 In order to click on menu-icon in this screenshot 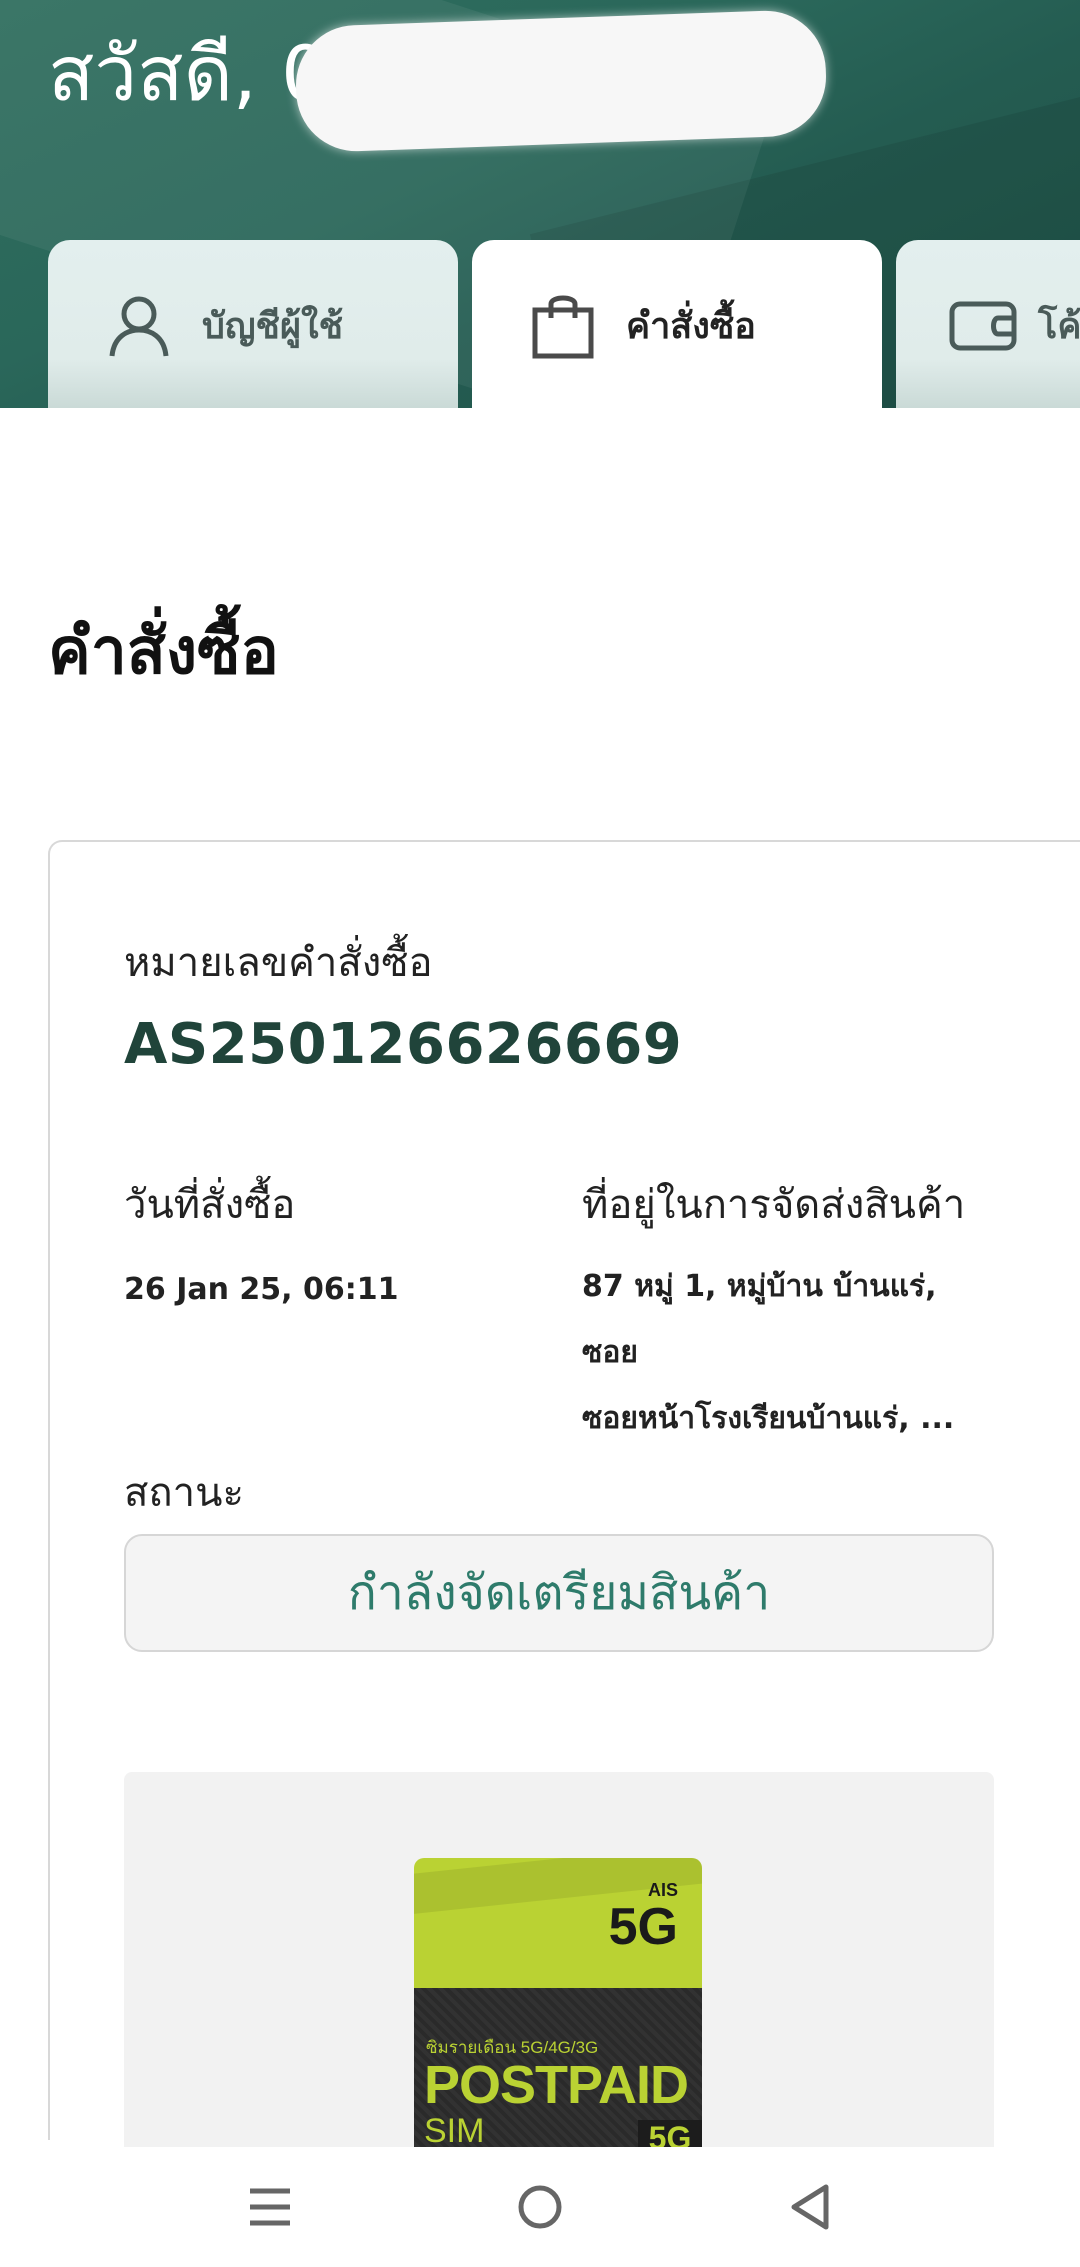, I will do `click(270, 2207)`.